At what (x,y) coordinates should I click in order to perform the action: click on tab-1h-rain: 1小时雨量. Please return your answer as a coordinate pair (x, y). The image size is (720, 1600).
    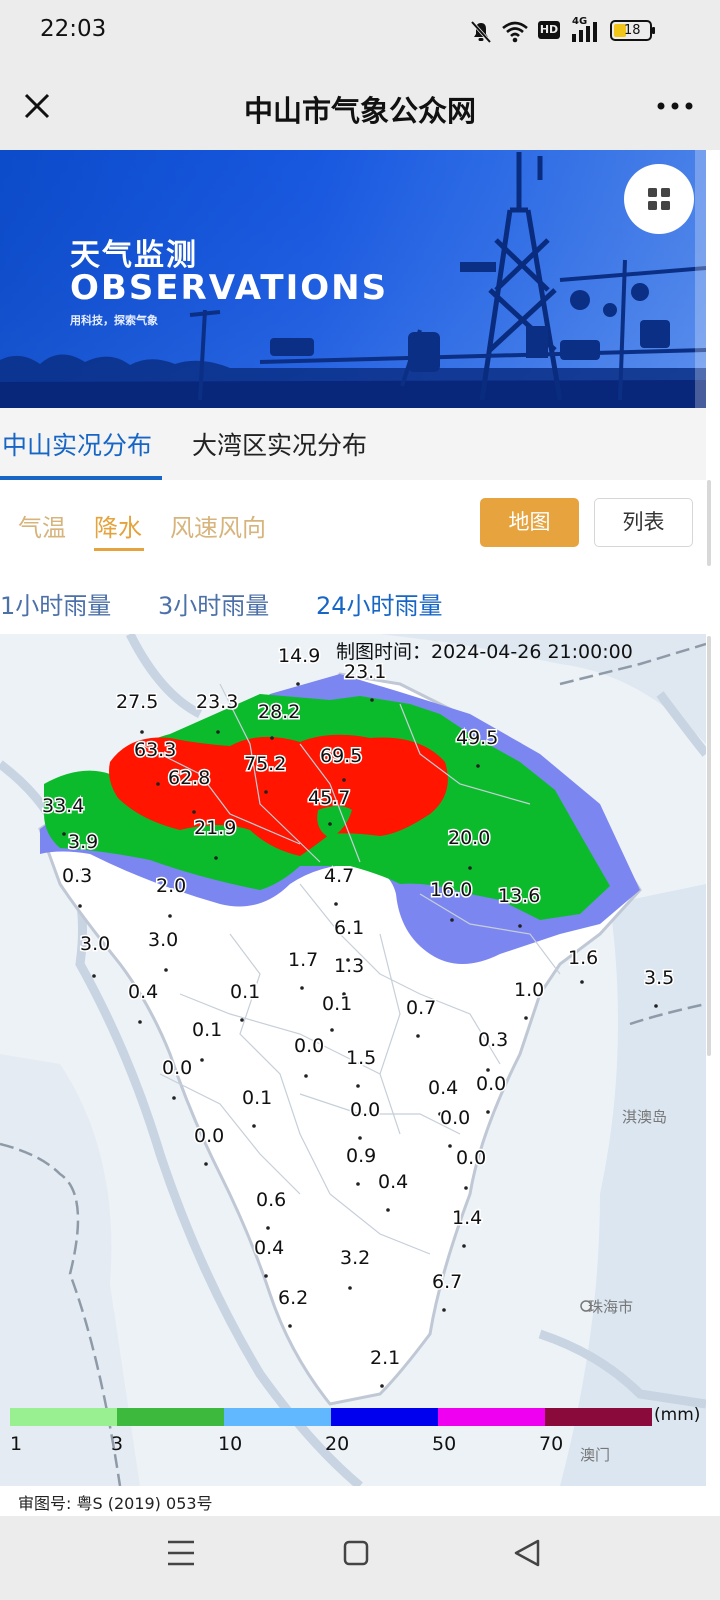
    Looking at the image, I should click on (55, 603).